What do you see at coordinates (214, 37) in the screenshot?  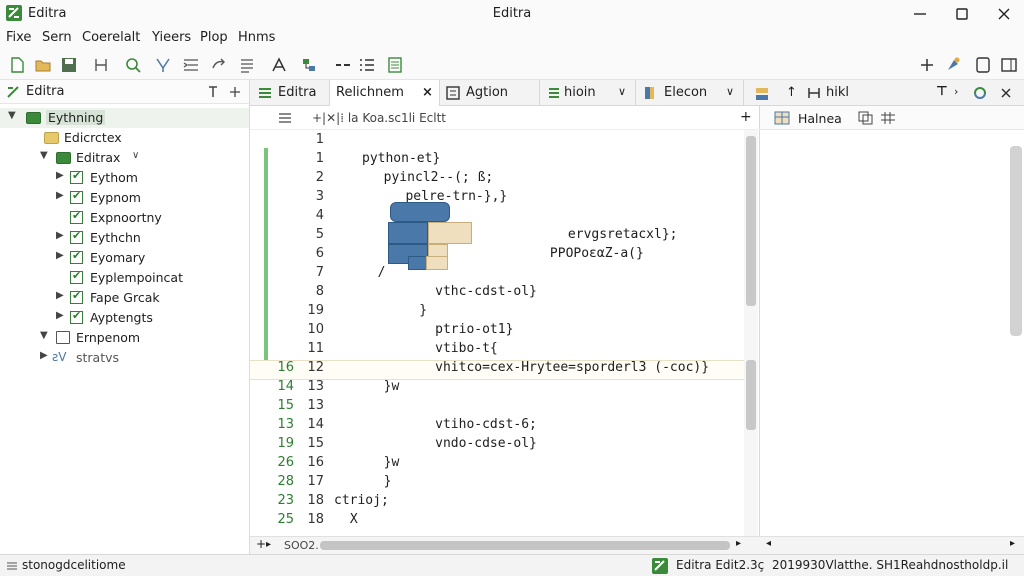 I see `menu-tools: Plop` at bounding box center [214, 37].